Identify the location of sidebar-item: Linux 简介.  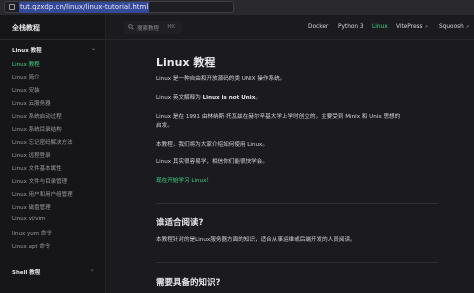
(26, 77).